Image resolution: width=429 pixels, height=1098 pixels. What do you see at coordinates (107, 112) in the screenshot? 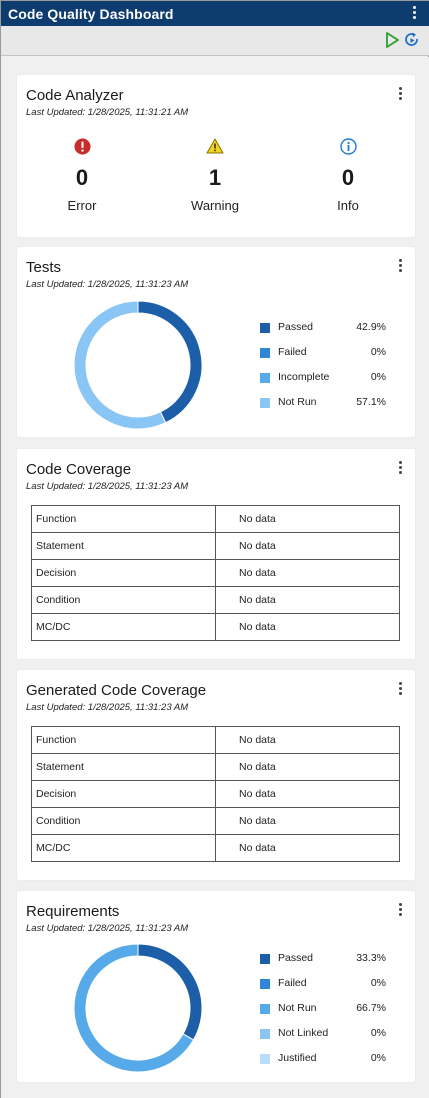
I see `last-updated: Last Updated: 1/28/2025, 11:31:21 AM` at bounding box center [107, 112].